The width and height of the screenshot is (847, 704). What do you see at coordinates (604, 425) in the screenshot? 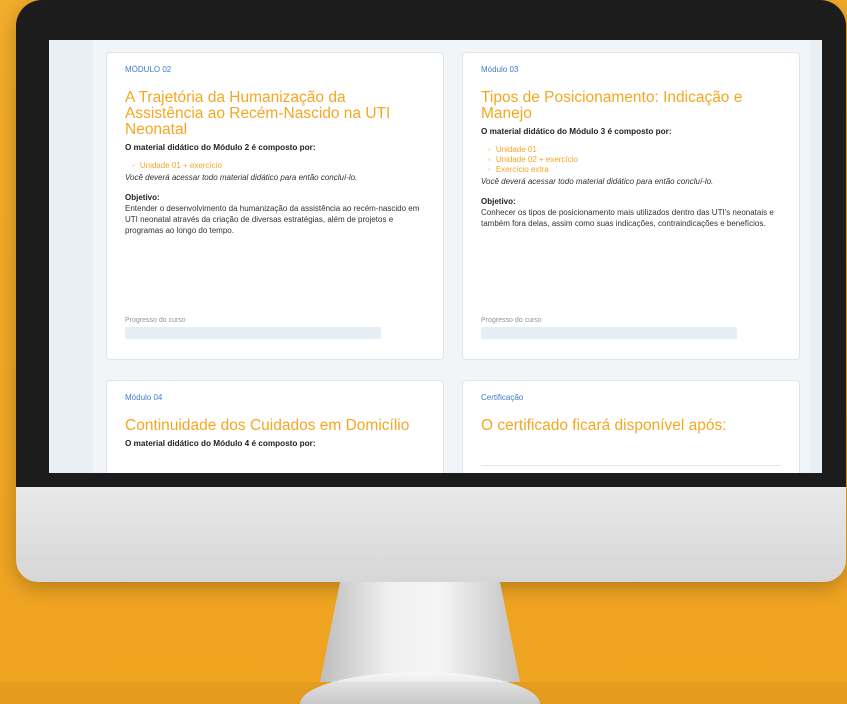
I see `certification-title: O certificado ficará disponível após:` at bounding box center [604, 425].